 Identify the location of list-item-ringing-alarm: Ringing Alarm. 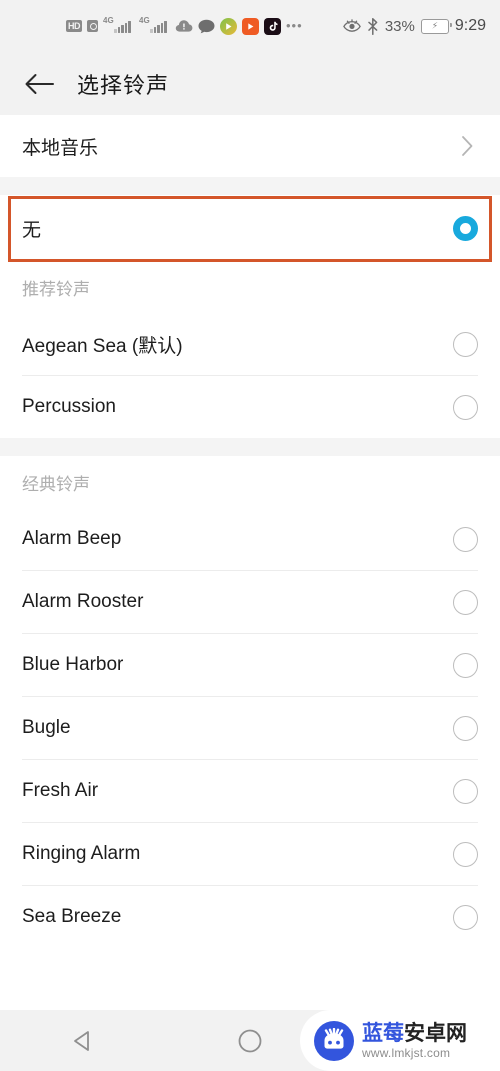
(250, 854).